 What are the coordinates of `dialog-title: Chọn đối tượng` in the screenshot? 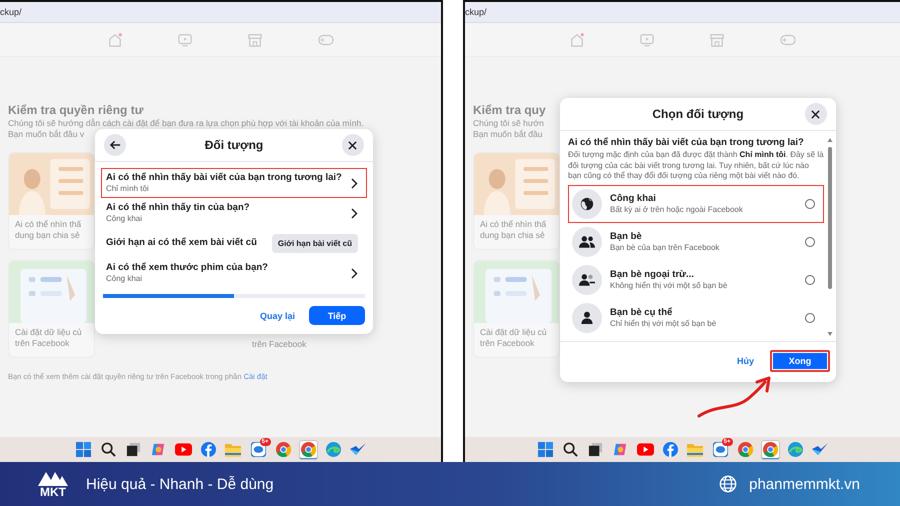 It's located at (698, 114).